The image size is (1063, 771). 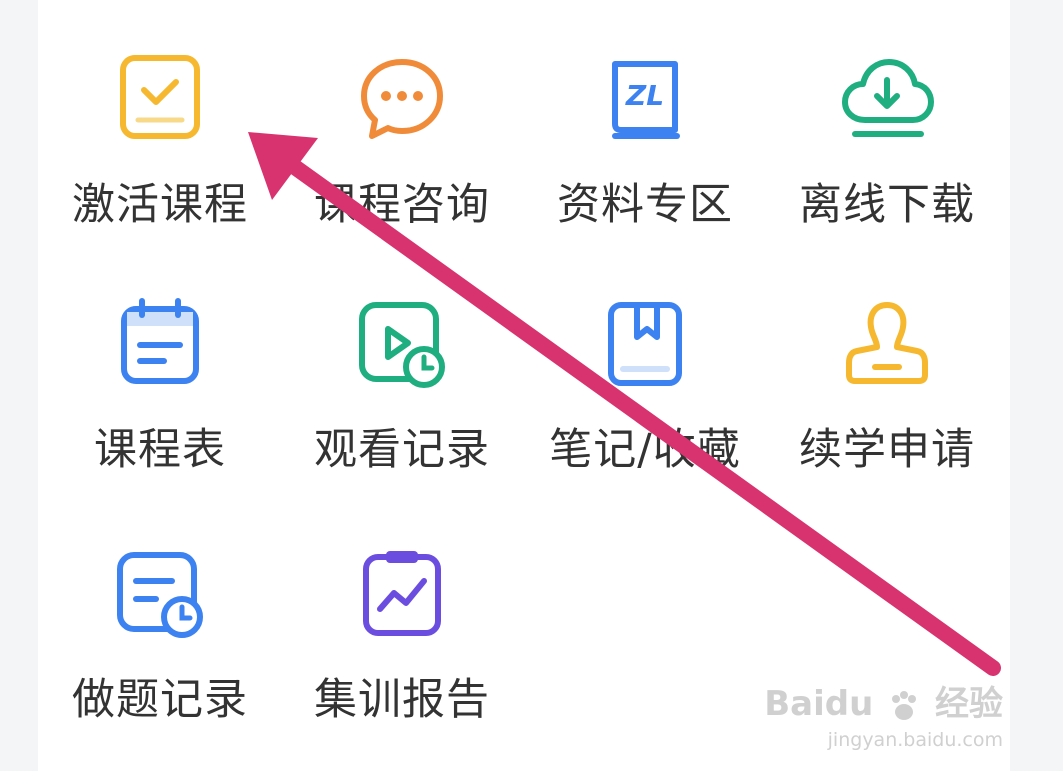 I want to click on menu-item-label: 课程表, so click(x=160, y=450).